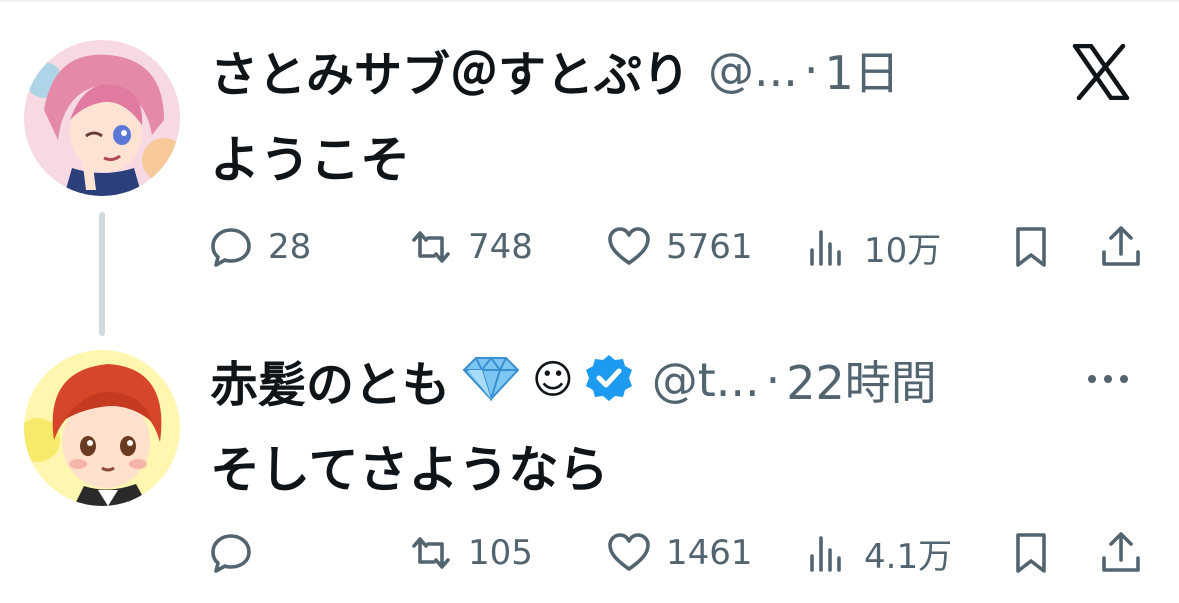 This screenshot has height=603, width=1179. What do you see at coordinates (1108, 379) in the screenshot?
I see `more-options-icon` at bounding box center [1108, 379].